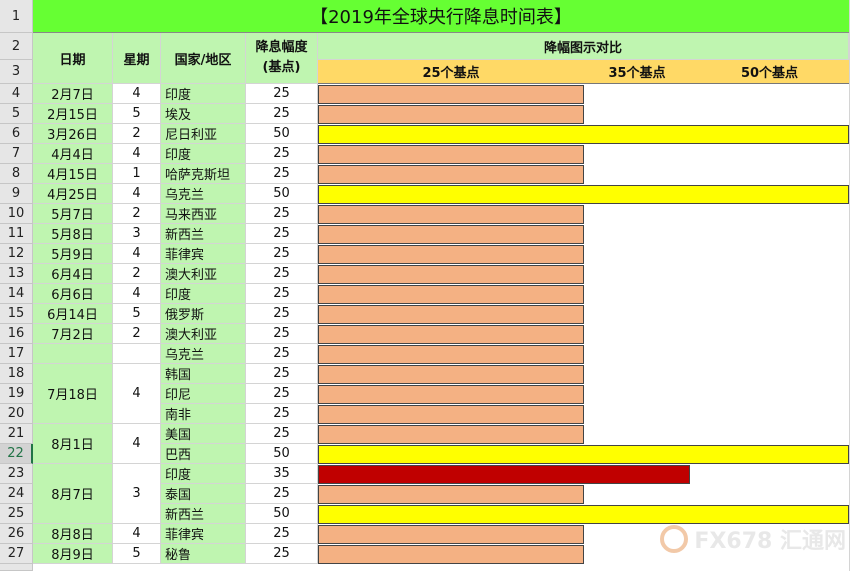 The height and width of the screenshot is (571, 864). I want to click on header-scale-25: 25个基点, so click(451, 72).